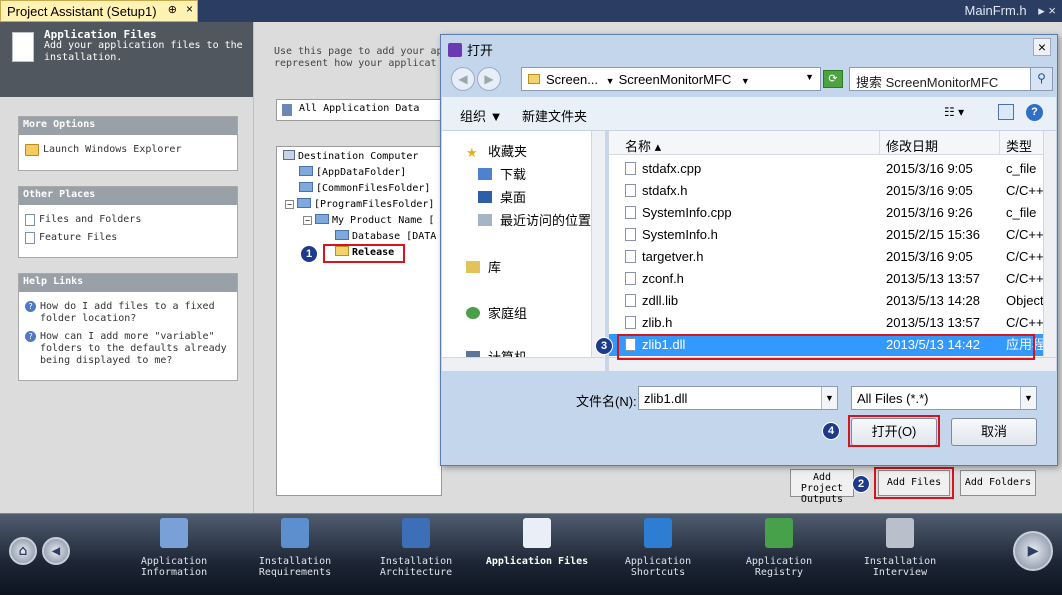 The width and height of the screenshot is (1062, 595). Describe the element at coordinates (496, 150) in the screenshot. I see `nav-favorites: ★ 收藏夹` at that location.